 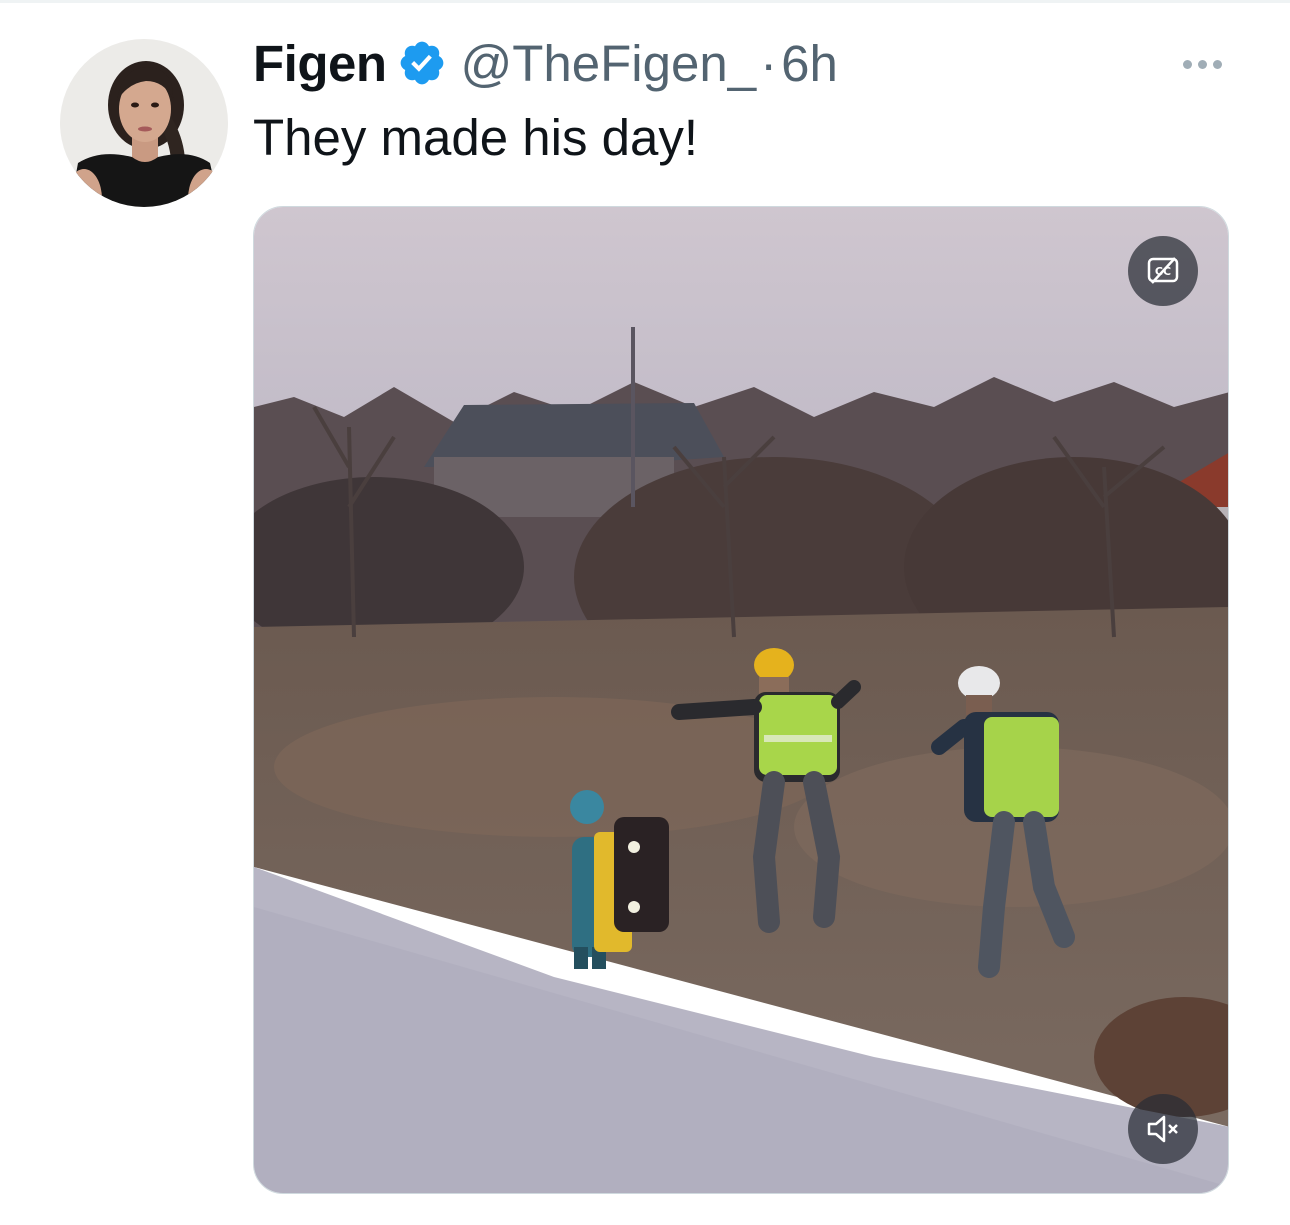 What do you see at coordinates (320, 63) in the screenshot?
I see `author-display-name: Figen` at bounding box center [320, 63].